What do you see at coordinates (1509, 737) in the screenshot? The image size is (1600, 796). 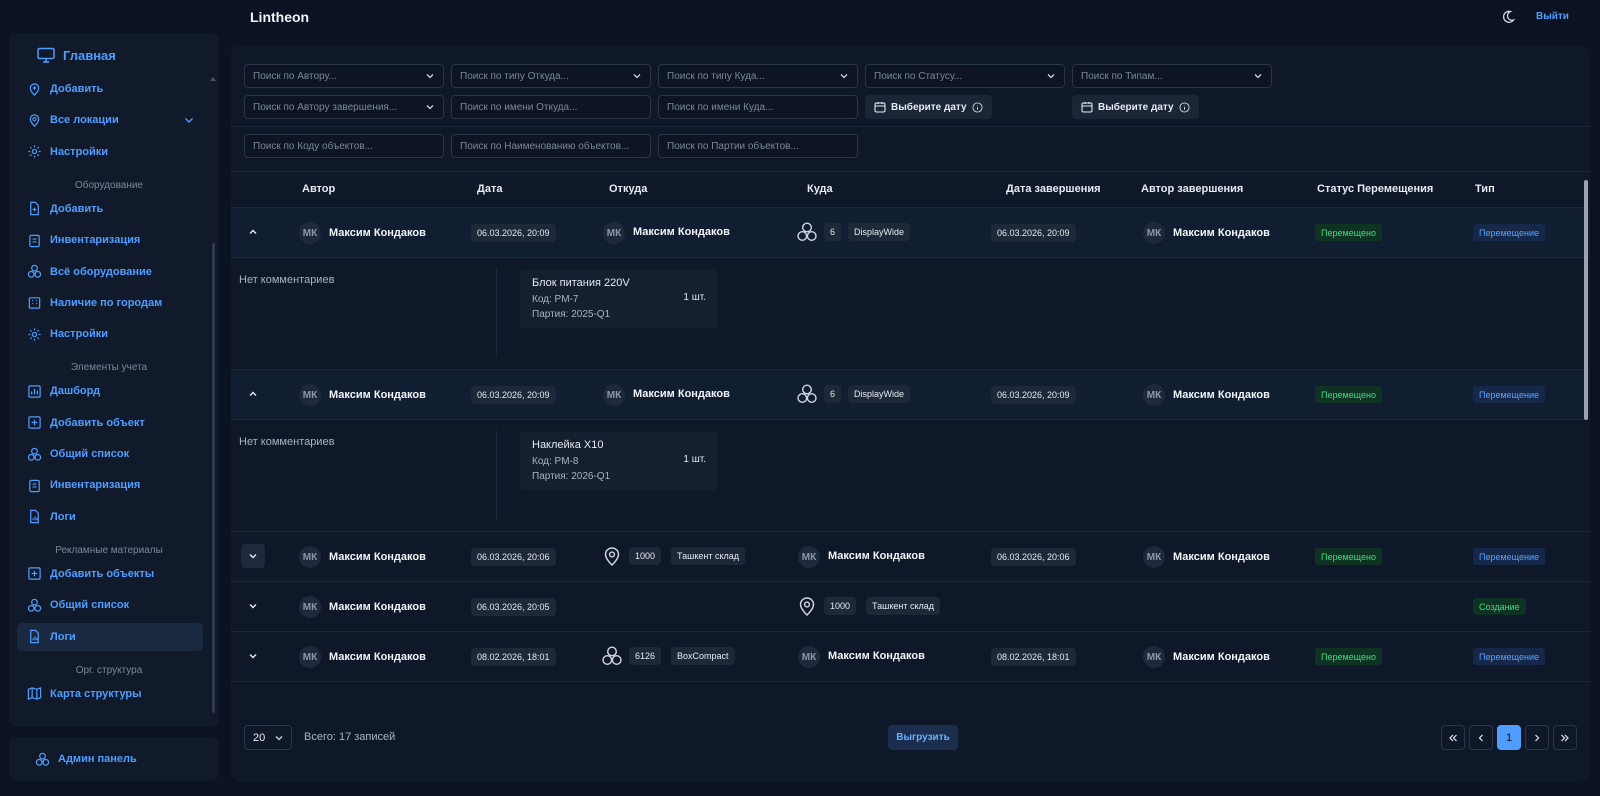 I see `page-button-current: 1` at bounding box center [1509, 737].